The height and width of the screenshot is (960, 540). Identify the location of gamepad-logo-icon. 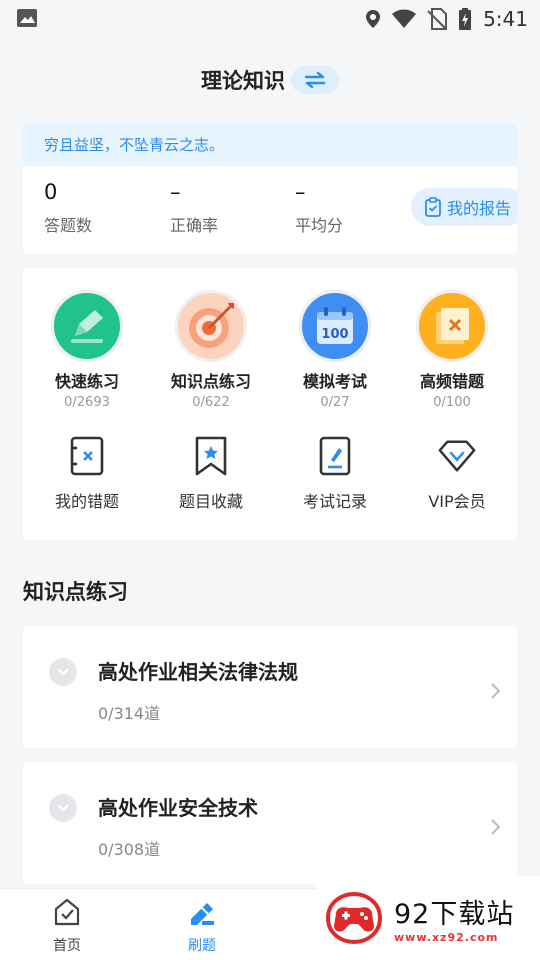
(354, 918).